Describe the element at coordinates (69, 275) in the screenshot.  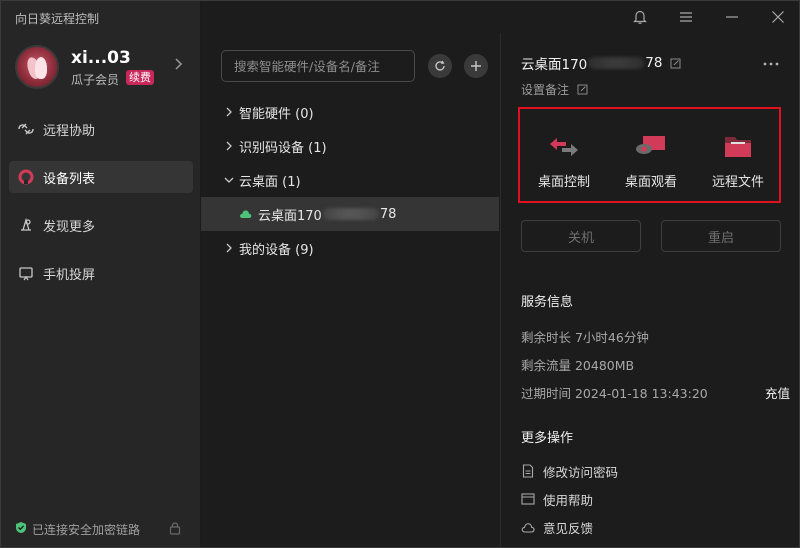
I see `sidebar-item-label: 手机投屏` at that location.